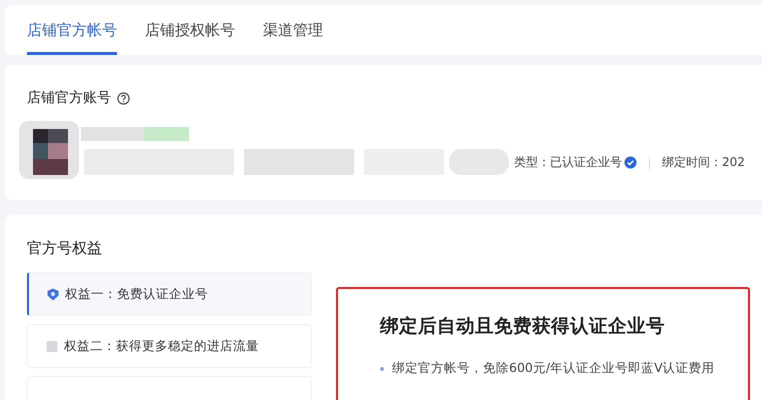 Image resolution: width=762 pixels, height=400 pixels. I want to click on detail-heading: 绑定后自动且免费获得认证企业号, so click(523, 326).